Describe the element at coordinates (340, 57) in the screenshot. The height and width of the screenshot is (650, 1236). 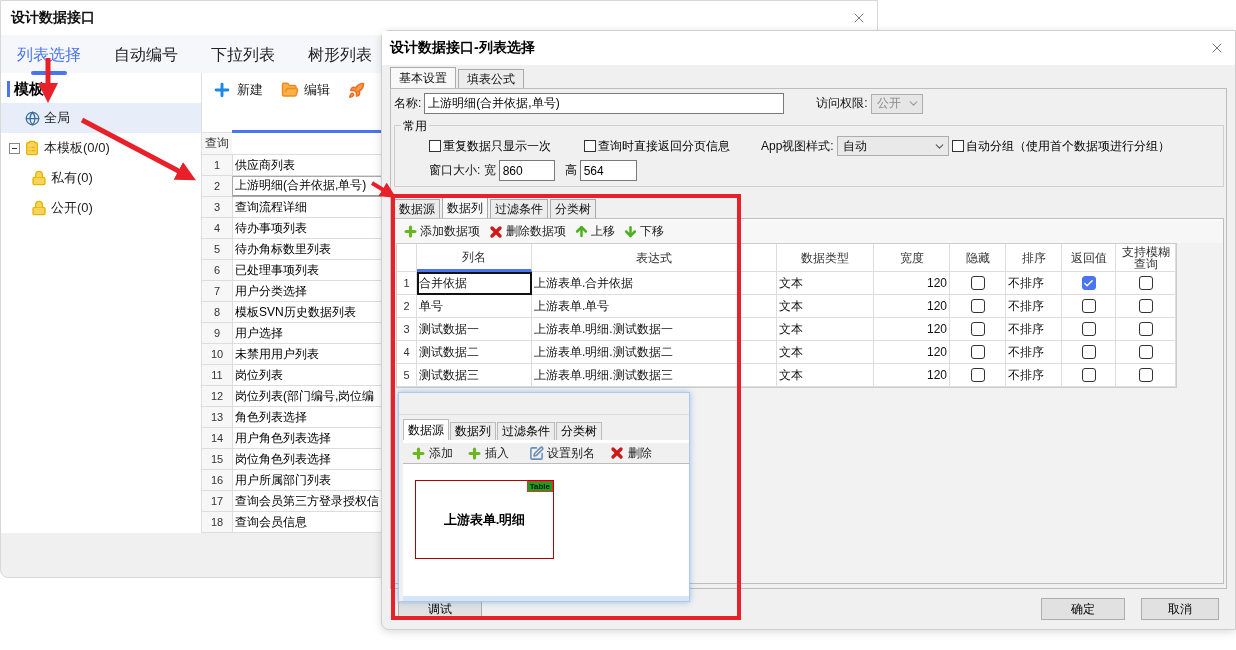
I see `tab: 树形列表` at that location.